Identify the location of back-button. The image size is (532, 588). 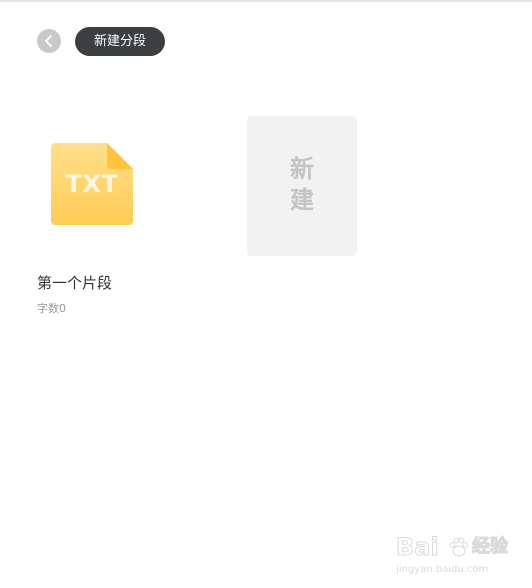
(49, 41).